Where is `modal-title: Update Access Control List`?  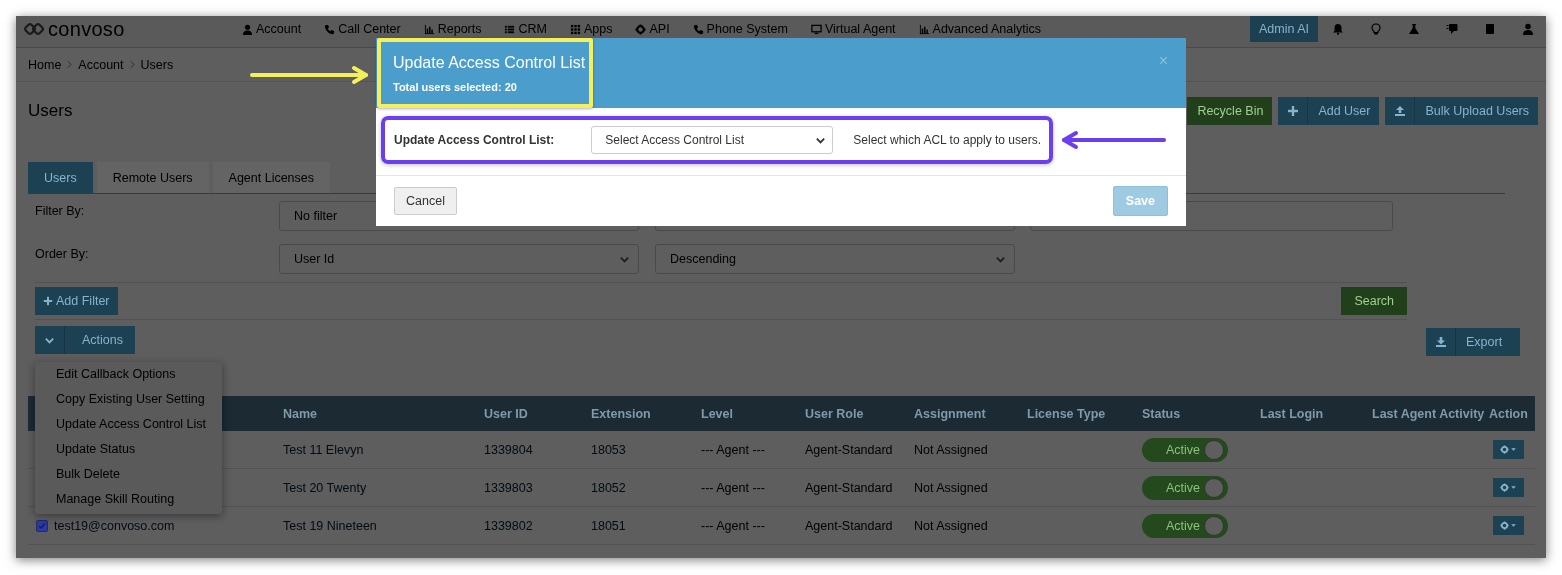 modal-title: Update Access Control List is located at coordinates (490, 63).